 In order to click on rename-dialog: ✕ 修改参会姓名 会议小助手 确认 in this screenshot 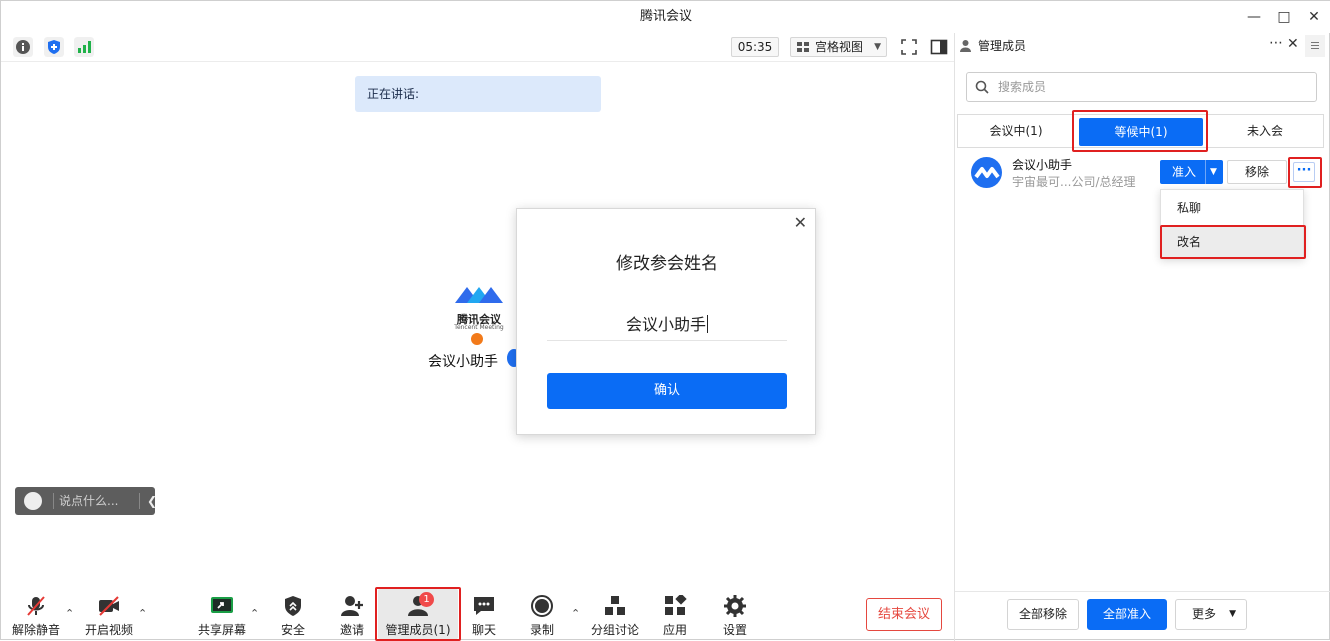, I will do `click(666, 321)`.